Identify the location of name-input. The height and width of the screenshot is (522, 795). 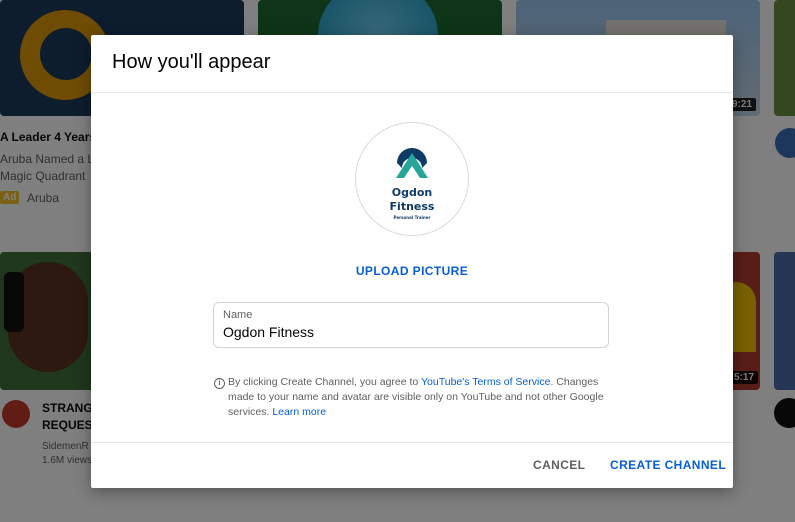
(408, 332).